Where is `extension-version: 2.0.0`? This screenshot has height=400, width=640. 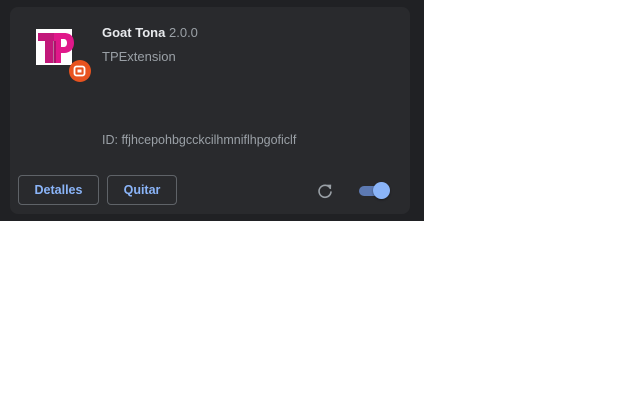 extension-version: 2.0.0 is located at coordinates (183, 32).